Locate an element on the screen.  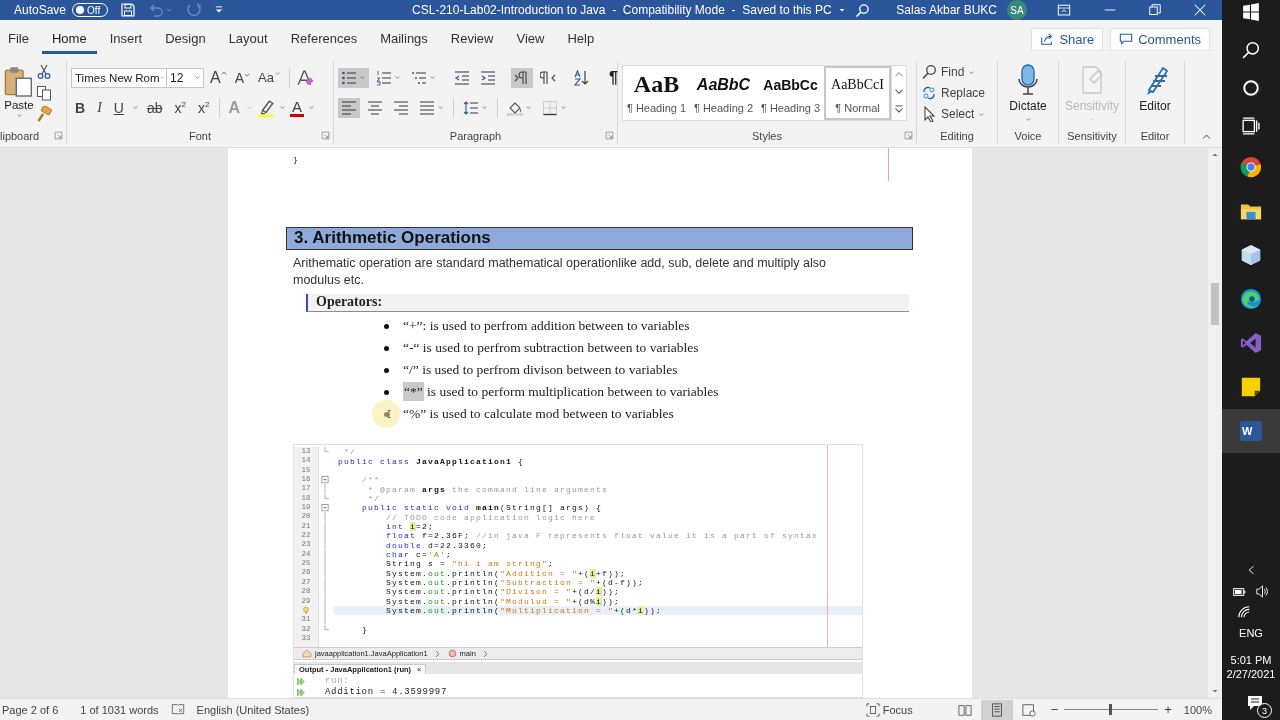
style-option: AaBbCc ¶ Heading 3 is located at coordinates (790, 93).